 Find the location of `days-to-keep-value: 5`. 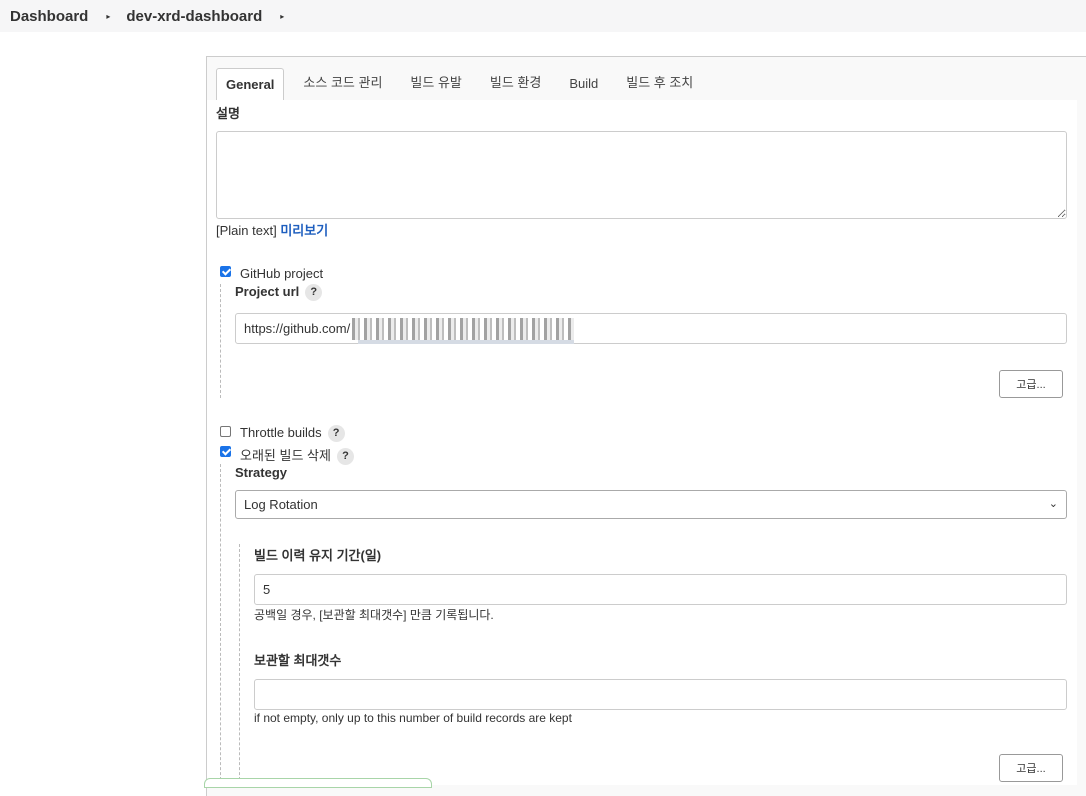

days-to-keep-value: 5 is located at coordinates (267, 589).